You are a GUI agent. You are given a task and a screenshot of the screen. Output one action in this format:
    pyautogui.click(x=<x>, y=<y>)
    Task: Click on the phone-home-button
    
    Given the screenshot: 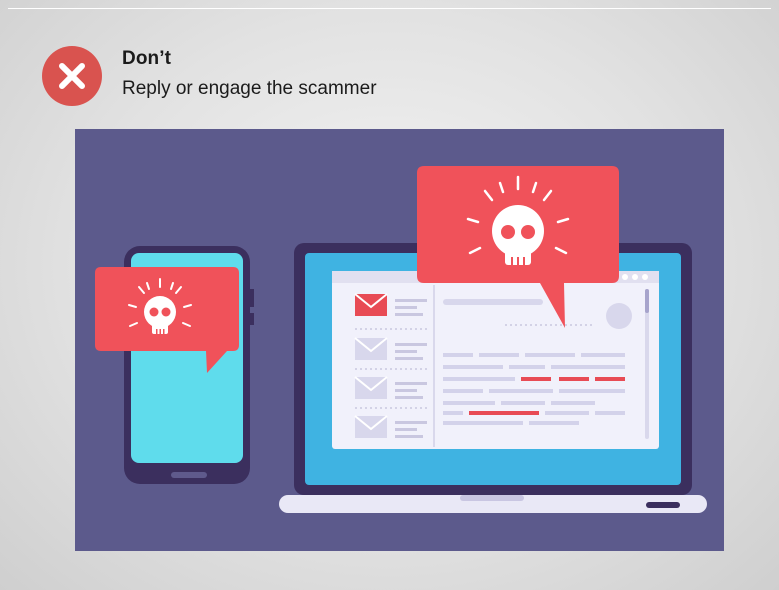 What is the action you would take?
    pyautogui.click(x=189, y=475)
    